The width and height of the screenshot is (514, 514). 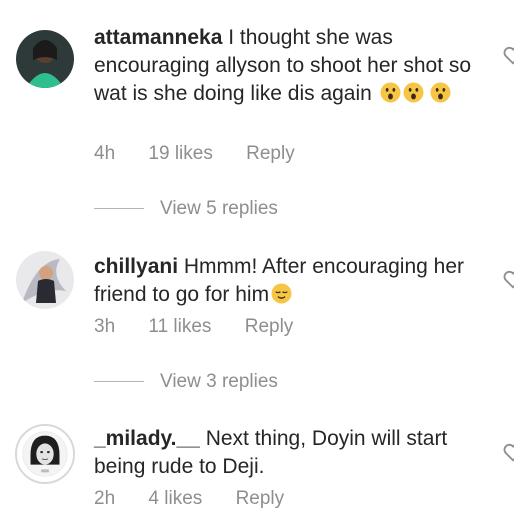 What do you see at coordinates (180, 153) in the screenshot?
I see `comment-likes-count: 19 likes` at bounding box center [180, 153].